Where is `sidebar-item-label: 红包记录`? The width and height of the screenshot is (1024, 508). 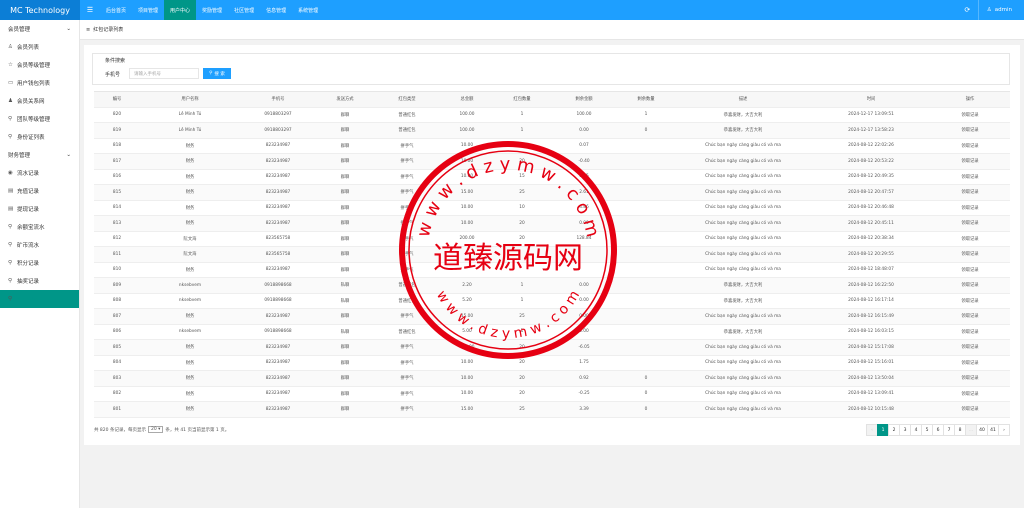 sidebar-item-label: 红包记录 is located at coordinates (28, 300).